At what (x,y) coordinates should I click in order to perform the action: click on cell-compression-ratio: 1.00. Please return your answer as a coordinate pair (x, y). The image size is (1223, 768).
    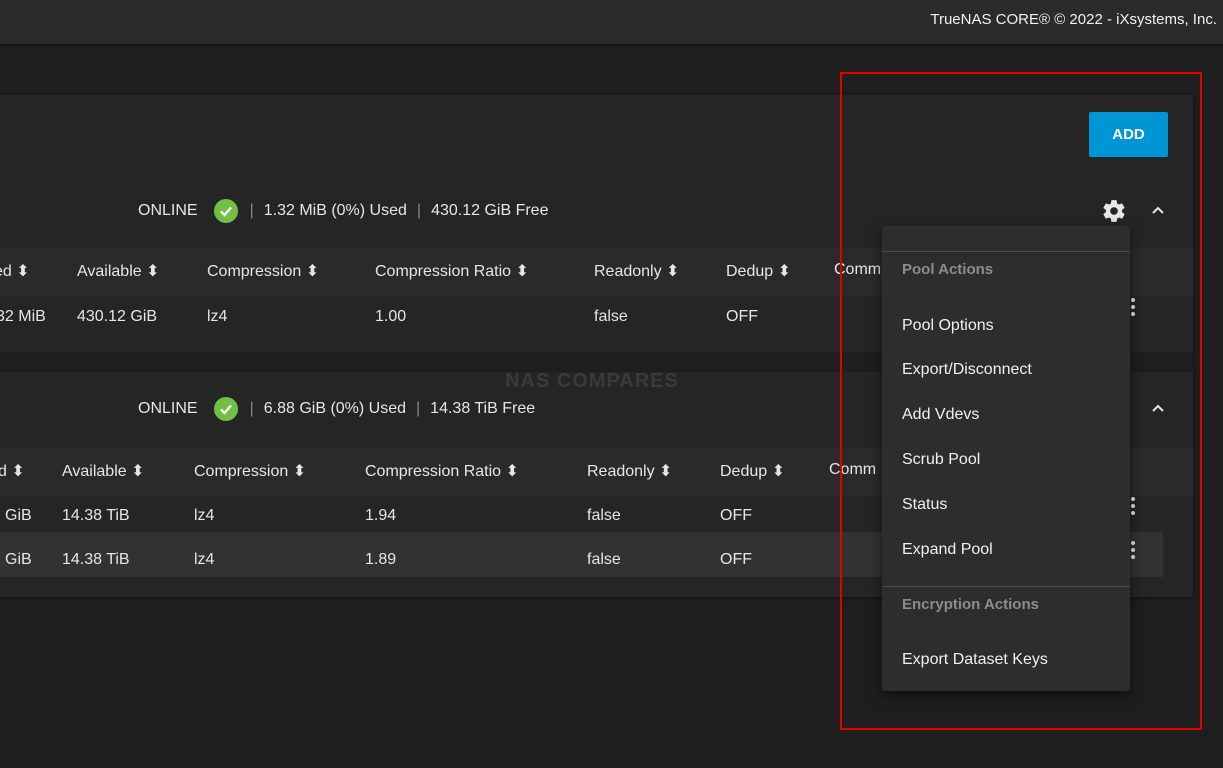
    Looking at the image, I should click on (391, 316).